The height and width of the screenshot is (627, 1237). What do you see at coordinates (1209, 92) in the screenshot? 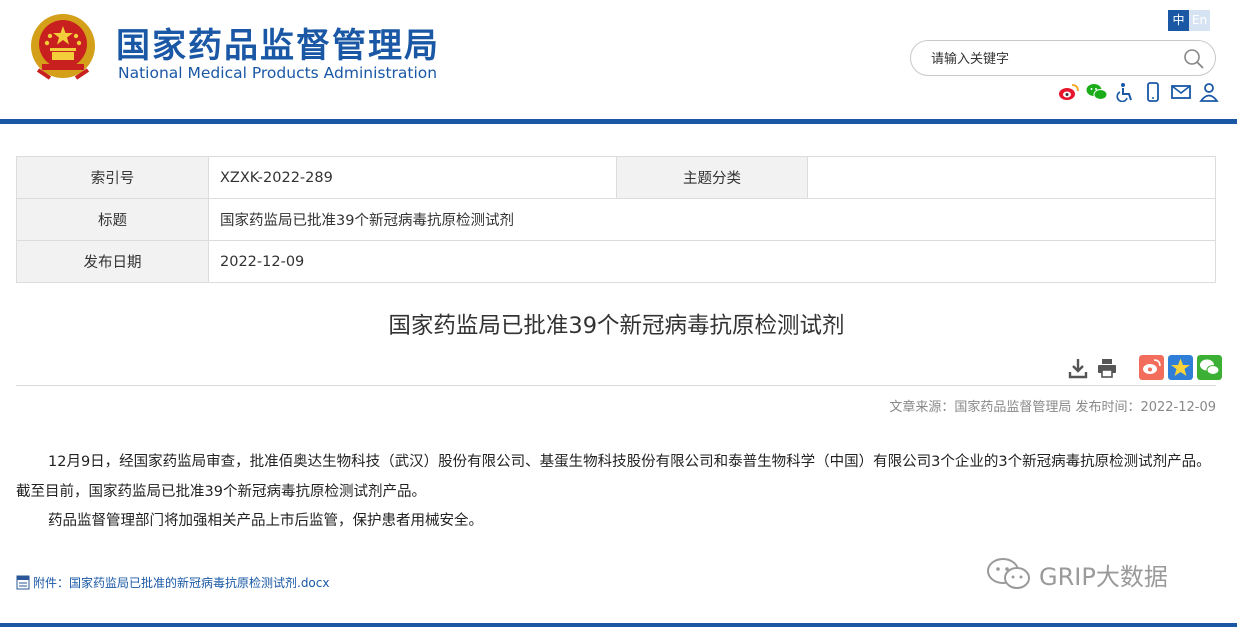
I see `user-icon` at bounding box center [1209, 92].